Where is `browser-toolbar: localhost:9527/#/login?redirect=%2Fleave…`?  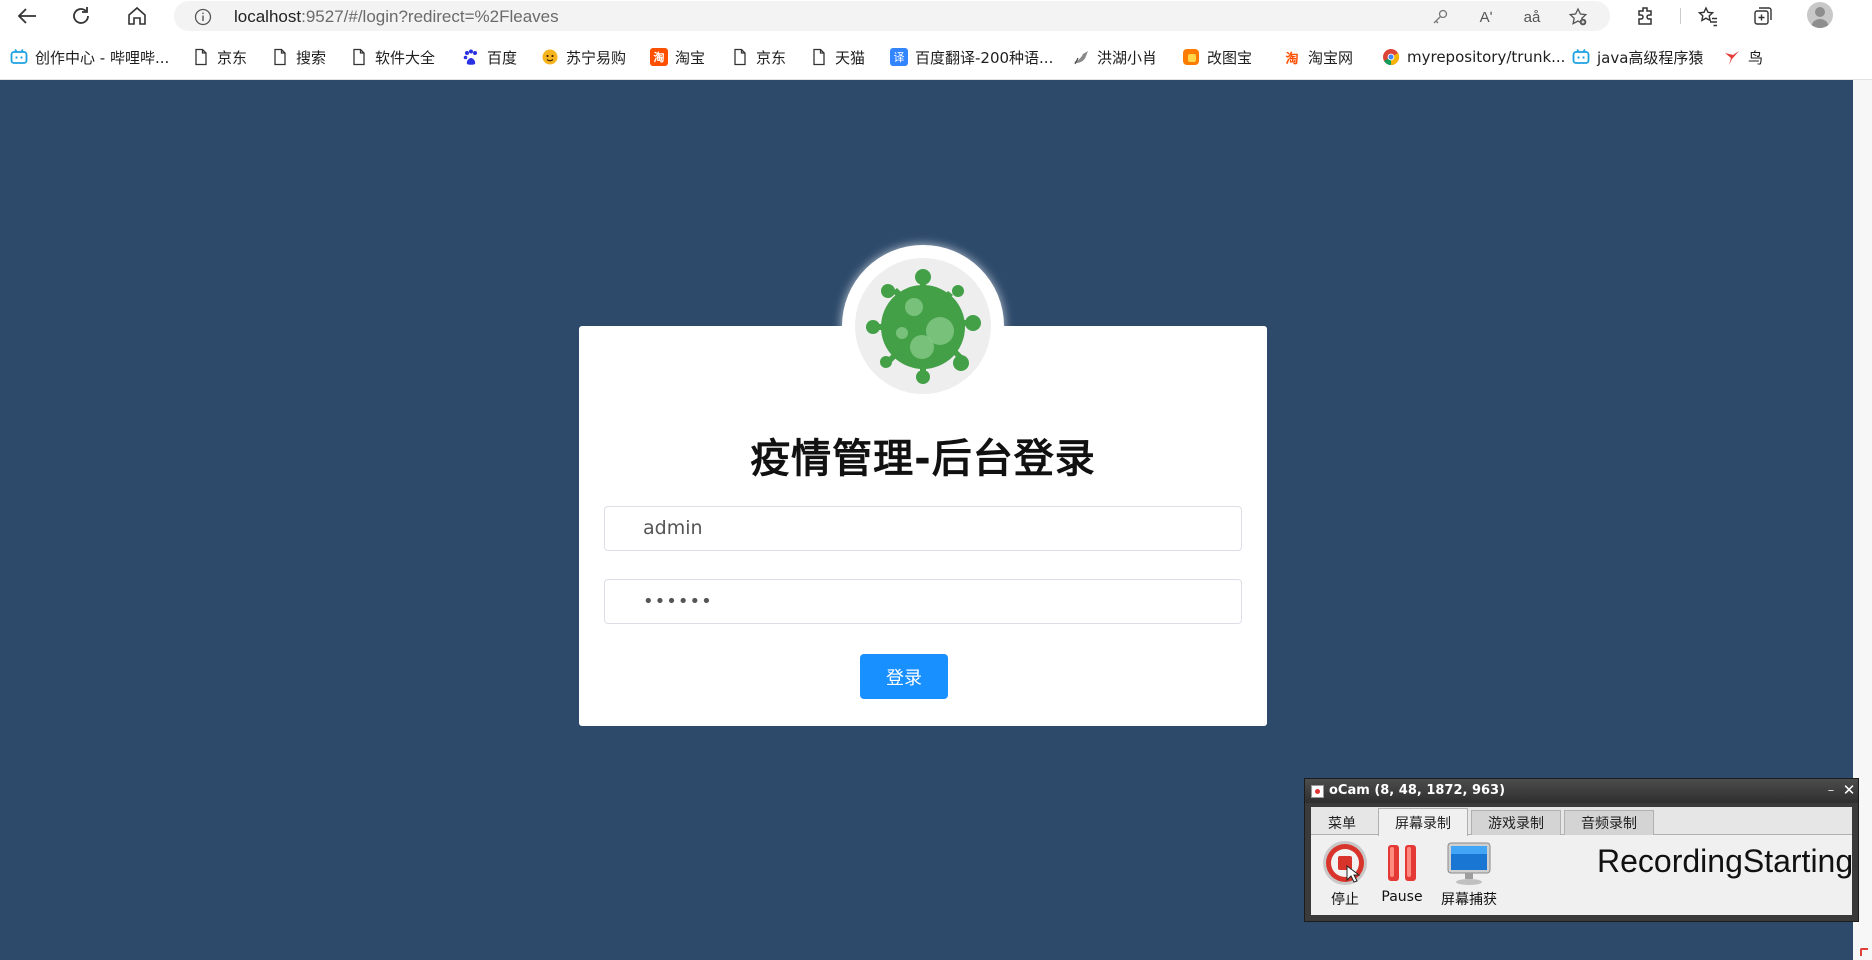 browser-toolbar: localhost:9527/#/login?redirect=%2Fleave… is located at coordinates (936, 15).